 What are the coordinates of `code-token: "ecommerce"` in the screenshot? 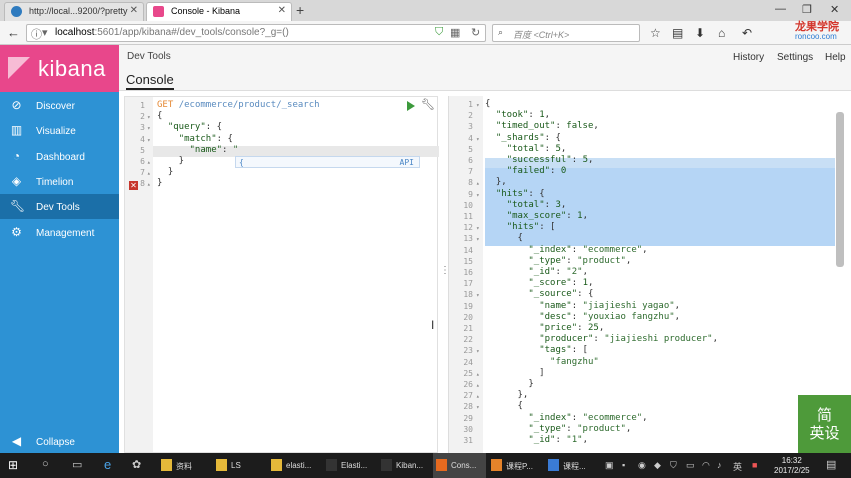 It's located at (612, 249).